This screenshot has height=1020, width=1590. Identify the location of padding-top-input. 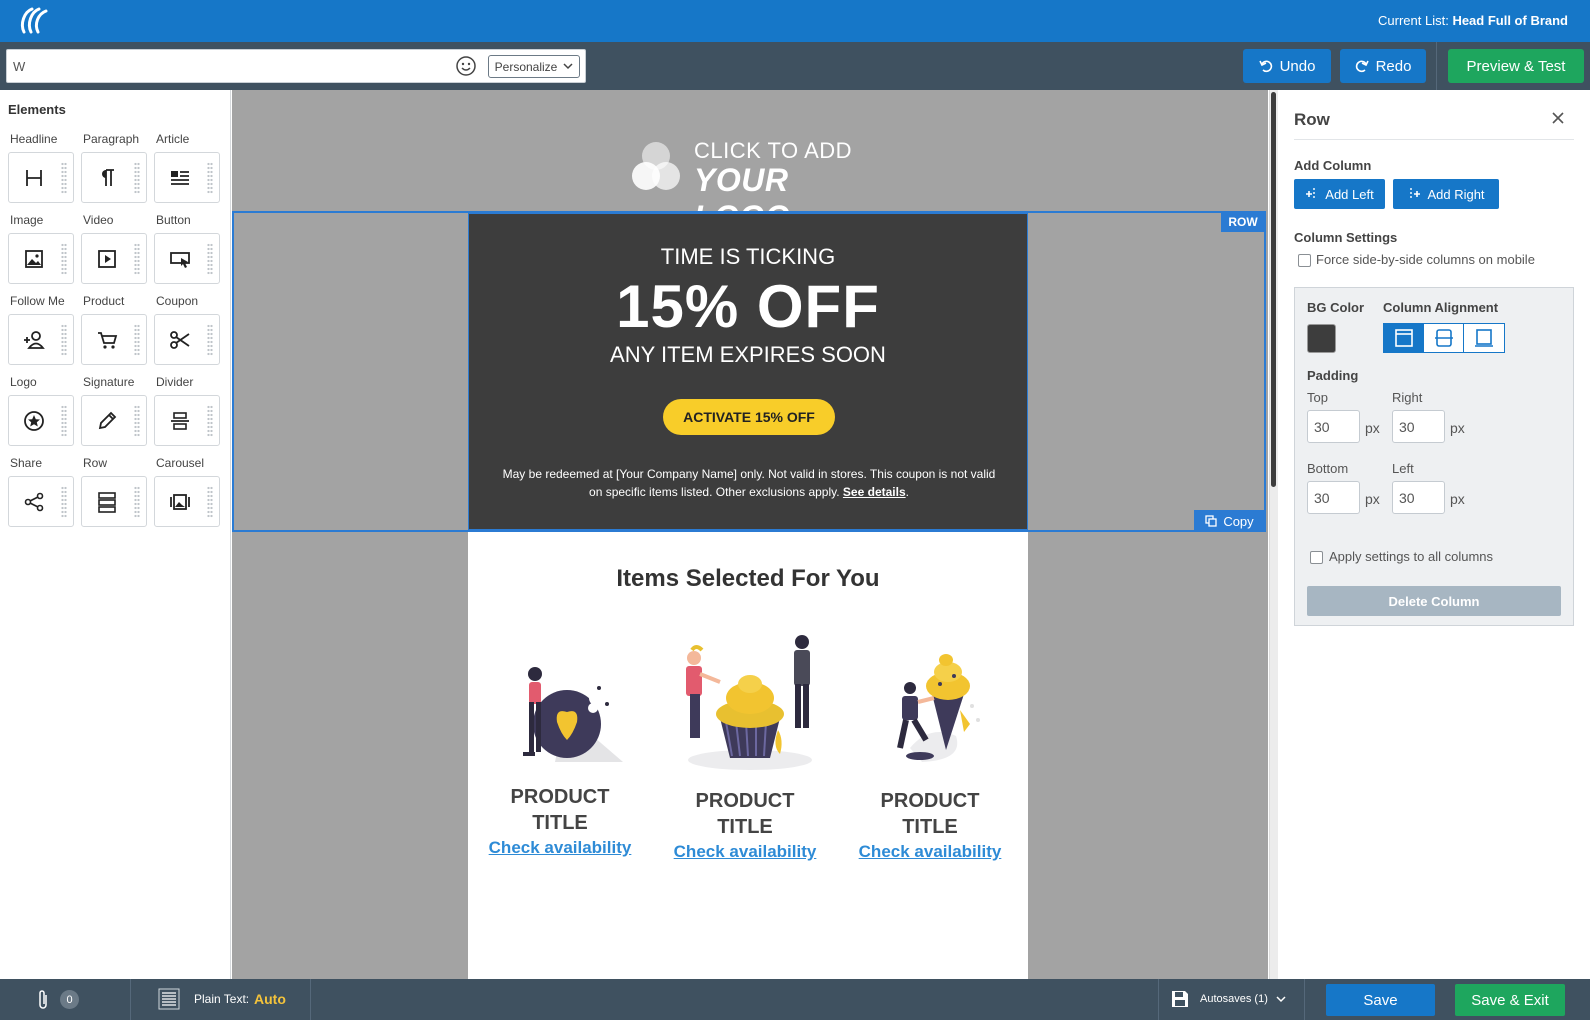
(1333, 426).